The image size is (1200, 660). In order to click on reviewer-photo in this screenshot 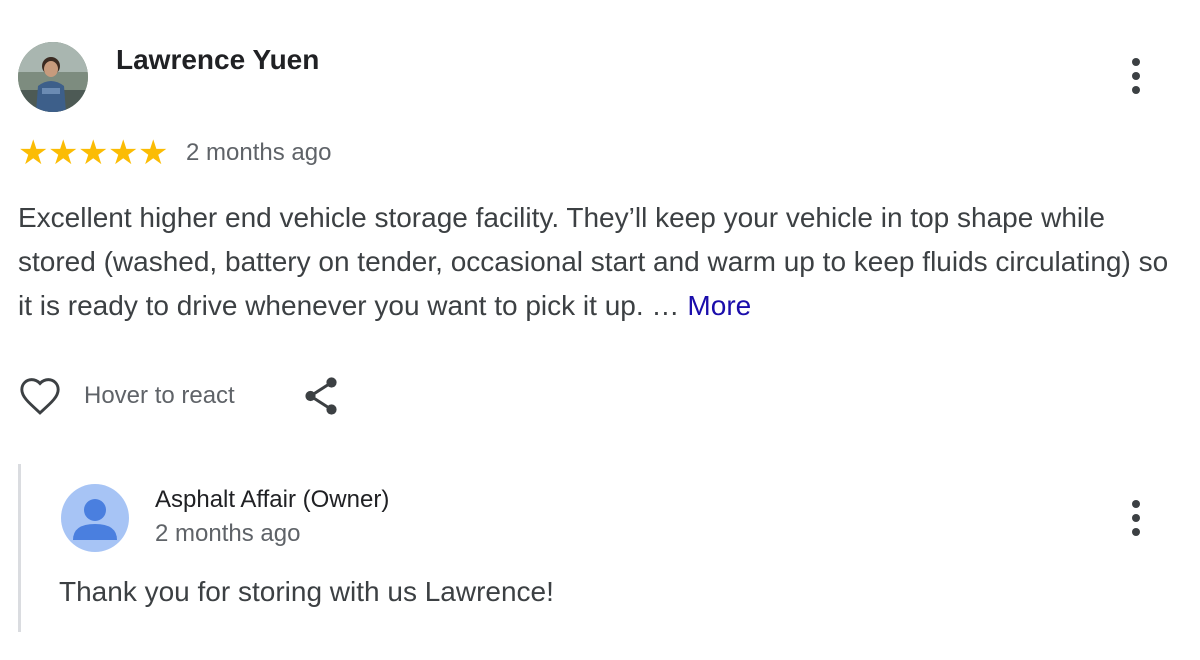, I will do `click(53, 77)`.